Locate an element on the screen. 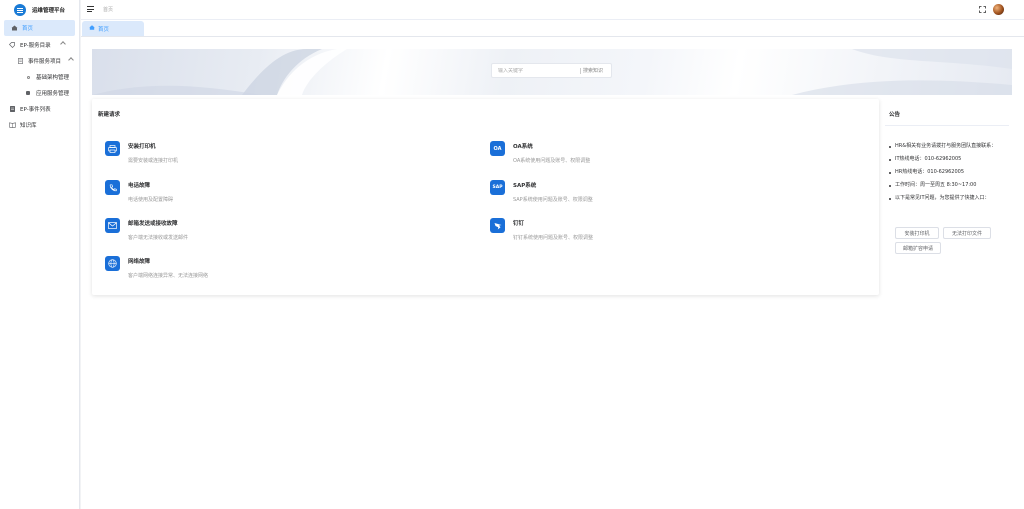  request-item-network: 网络故障 客户端网络连接异常、无法连接网络 is located at coordinates (156, 267).